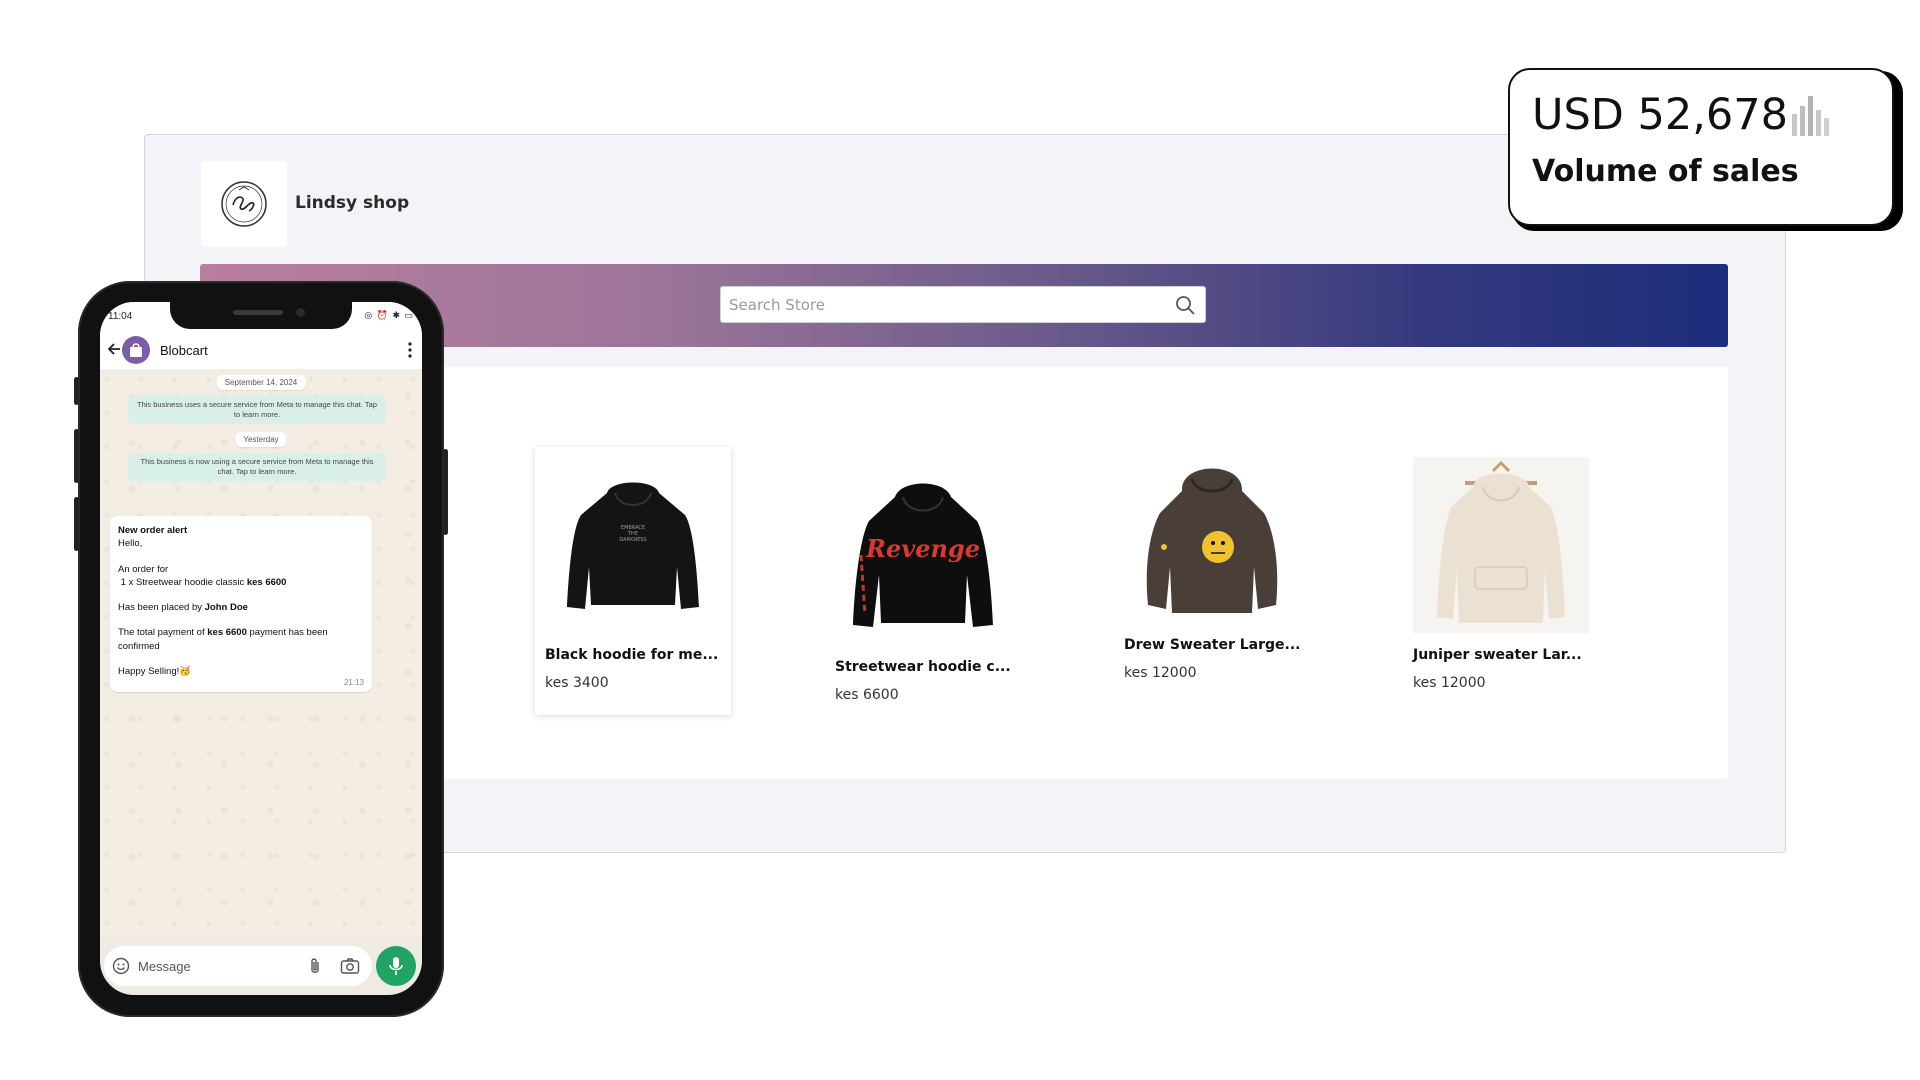 This screenshot has height=1080, width=1920. Describe the element at coordinates (226, 608) in the screenshot. I see `customer-name: John Doe` at that location.